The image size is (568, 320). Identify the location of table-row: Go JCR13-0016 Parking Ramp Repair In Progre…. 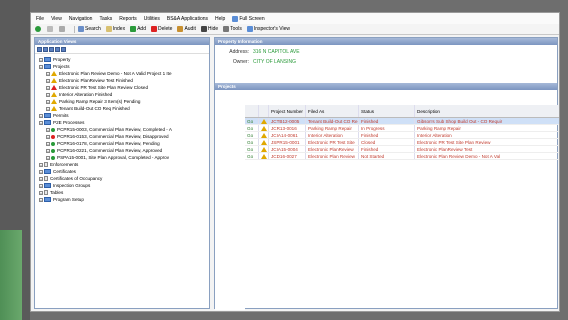
(402, 128).